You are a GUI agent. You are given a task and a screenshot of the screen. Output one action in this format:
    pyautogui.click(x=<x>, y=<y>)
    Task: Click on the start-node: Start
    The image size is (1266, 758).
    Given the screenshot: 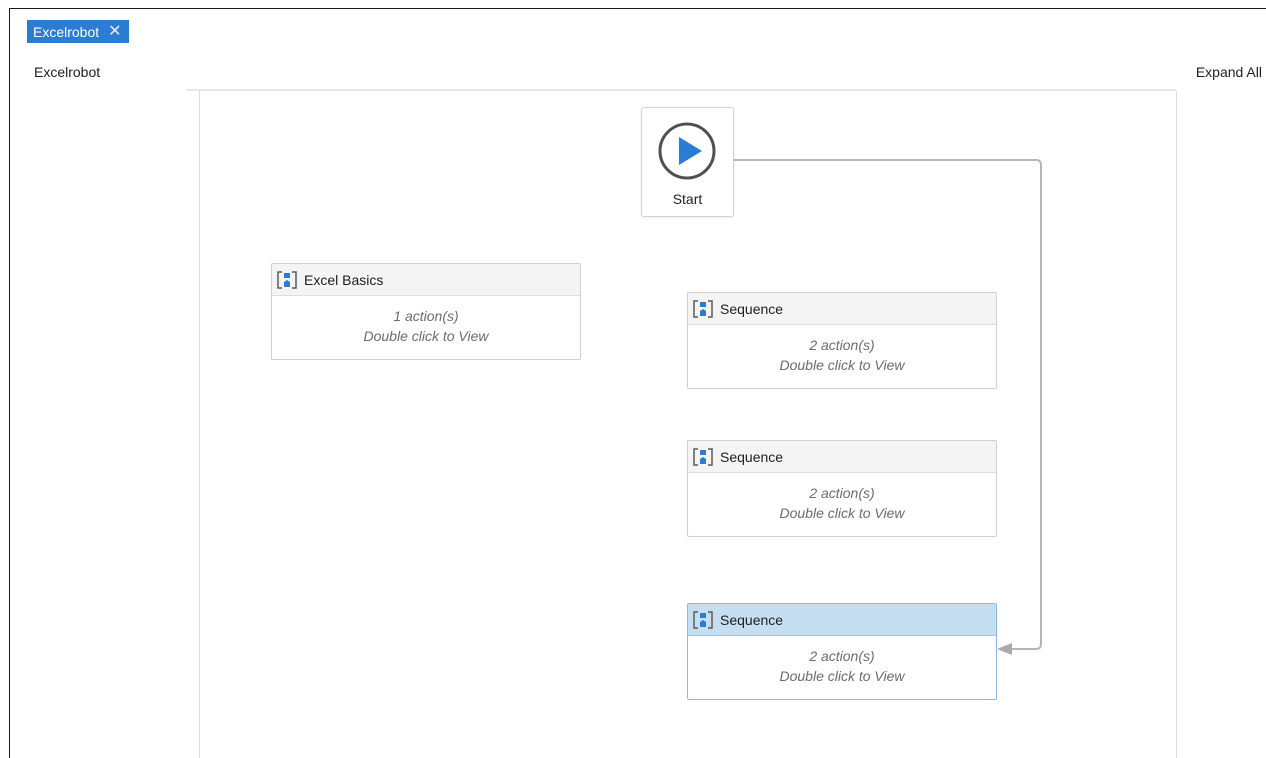 What is the action you would take?
    pyautogui.click(x=687, y=162)
    